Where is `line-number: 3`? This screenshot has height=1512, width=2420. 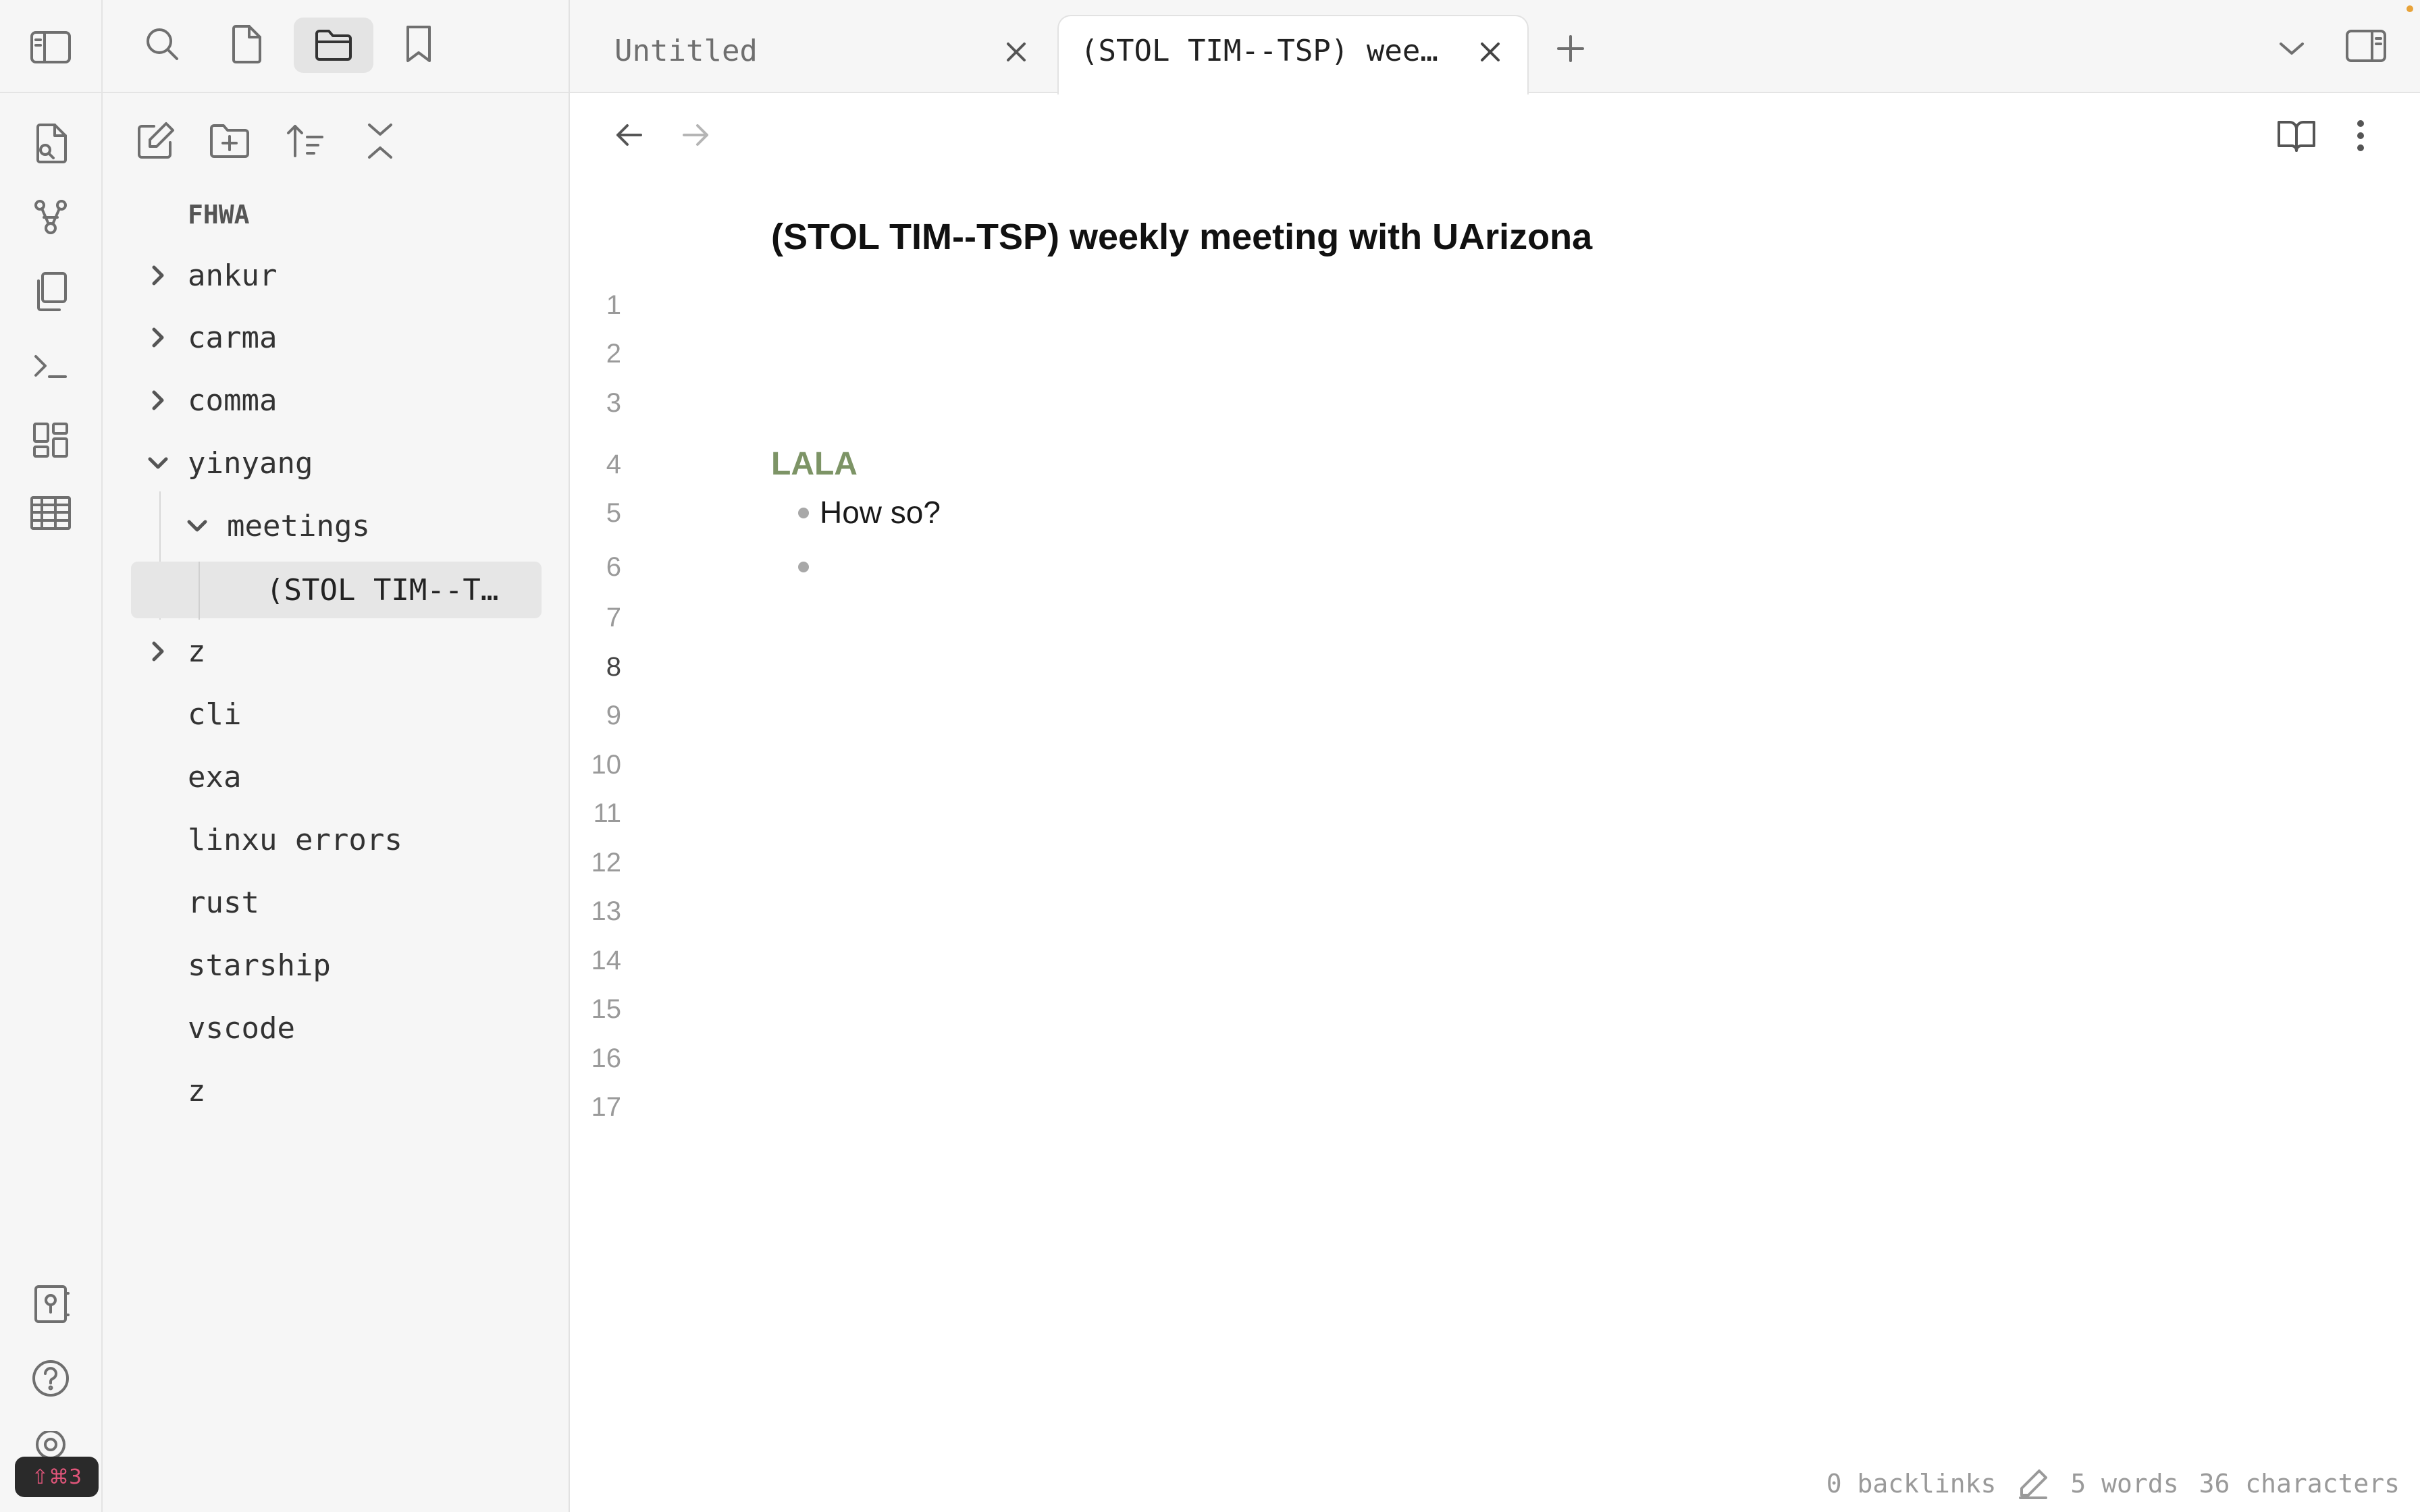
line-number: 3 is located at coordinates (613, 403).